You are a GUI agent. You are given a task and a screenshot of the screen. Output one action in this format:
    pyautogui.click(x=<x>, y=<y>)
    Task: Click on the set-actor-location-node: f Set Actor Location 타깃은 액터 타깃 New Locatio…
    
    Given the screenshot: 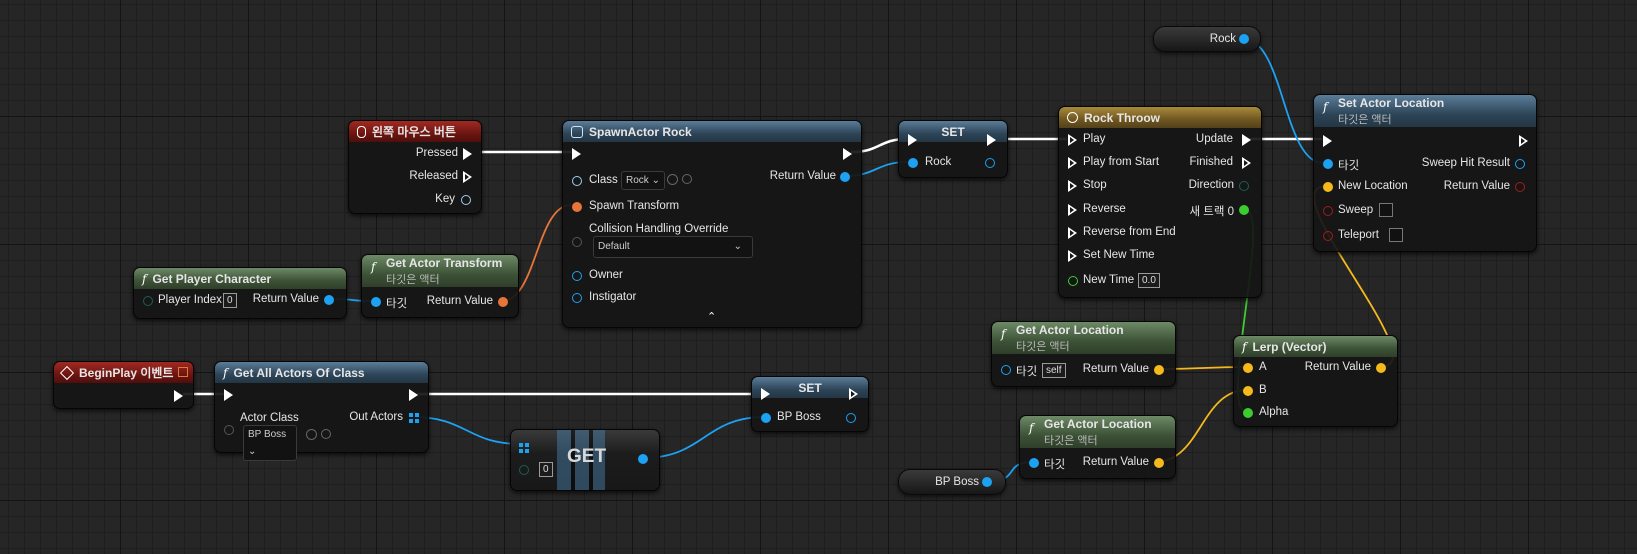 What is the action you would take?
    pyautogui.click(x=1425, y=173)
    